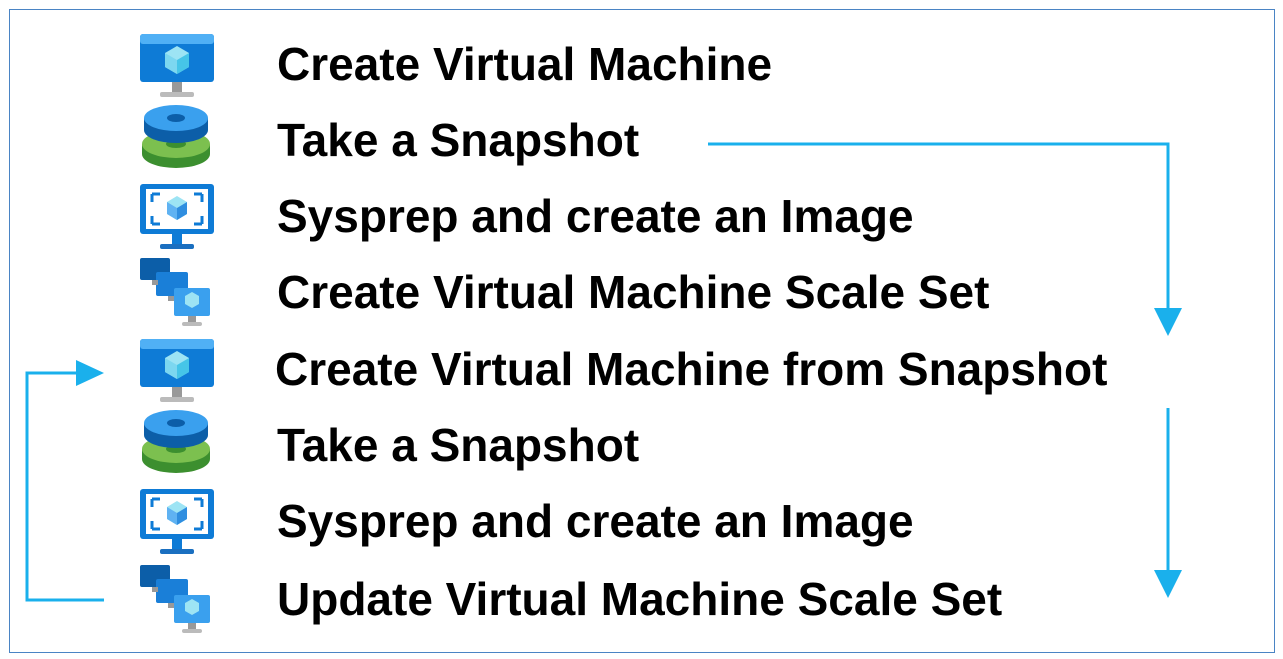  Describe the element at coordinates (633, 292) in the screenshot. I see `step-label: Create Virtual Machine Scale Set` at that location.